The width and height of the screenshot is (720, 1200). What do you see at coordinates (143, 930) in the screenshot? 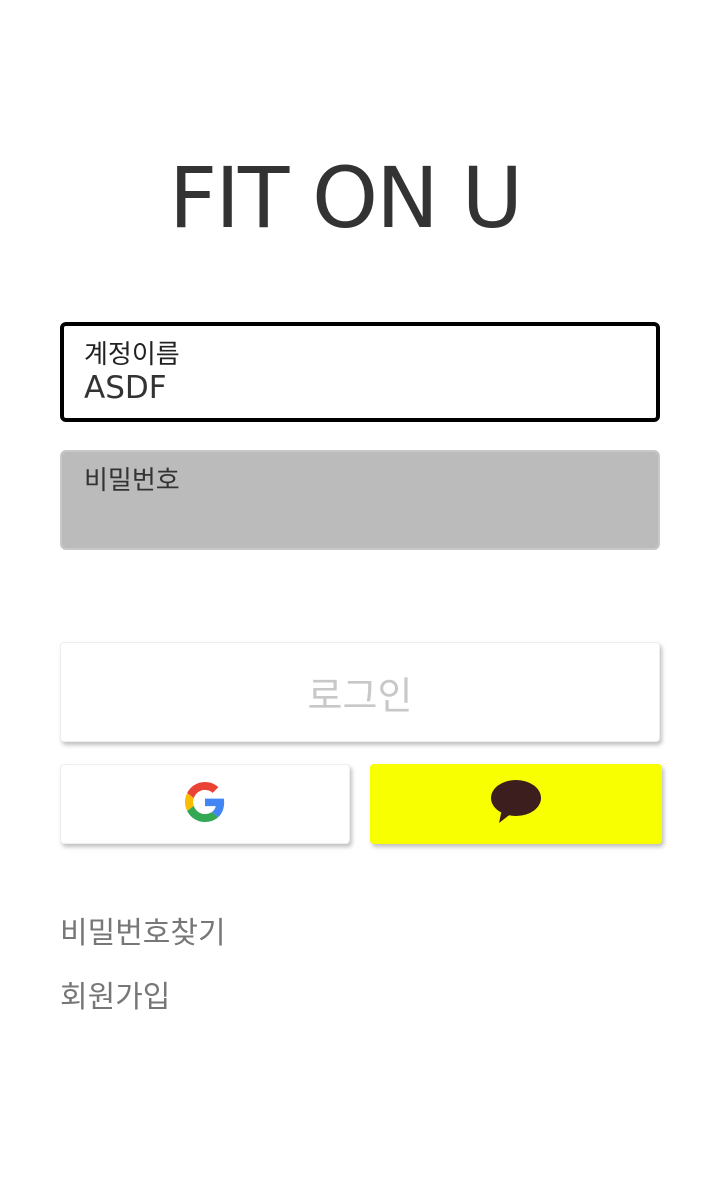
I see `find-password-link: 비밀번호찾기` at bounding box center [143, 930].